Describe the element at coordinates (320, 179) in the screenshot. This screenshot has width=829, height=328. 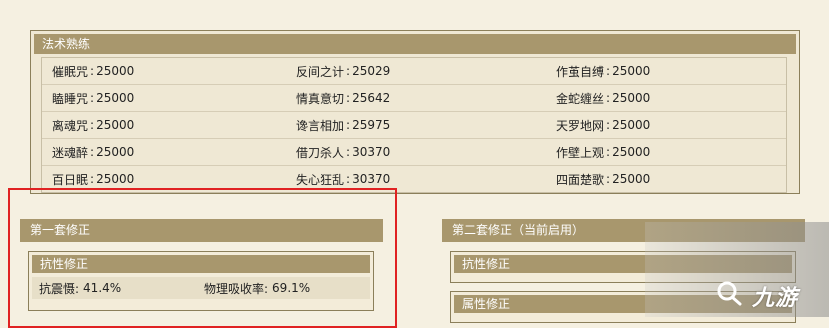
I see `spell-name: 失心狂乱` at that location.